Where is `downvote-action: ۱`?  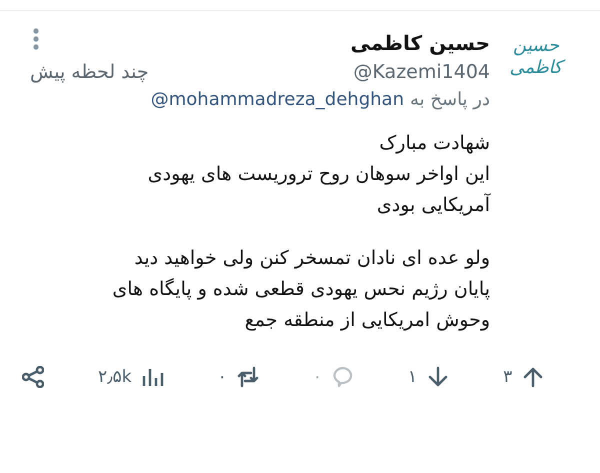 downvote-action: ۱ is located at coordinates (429, 377).